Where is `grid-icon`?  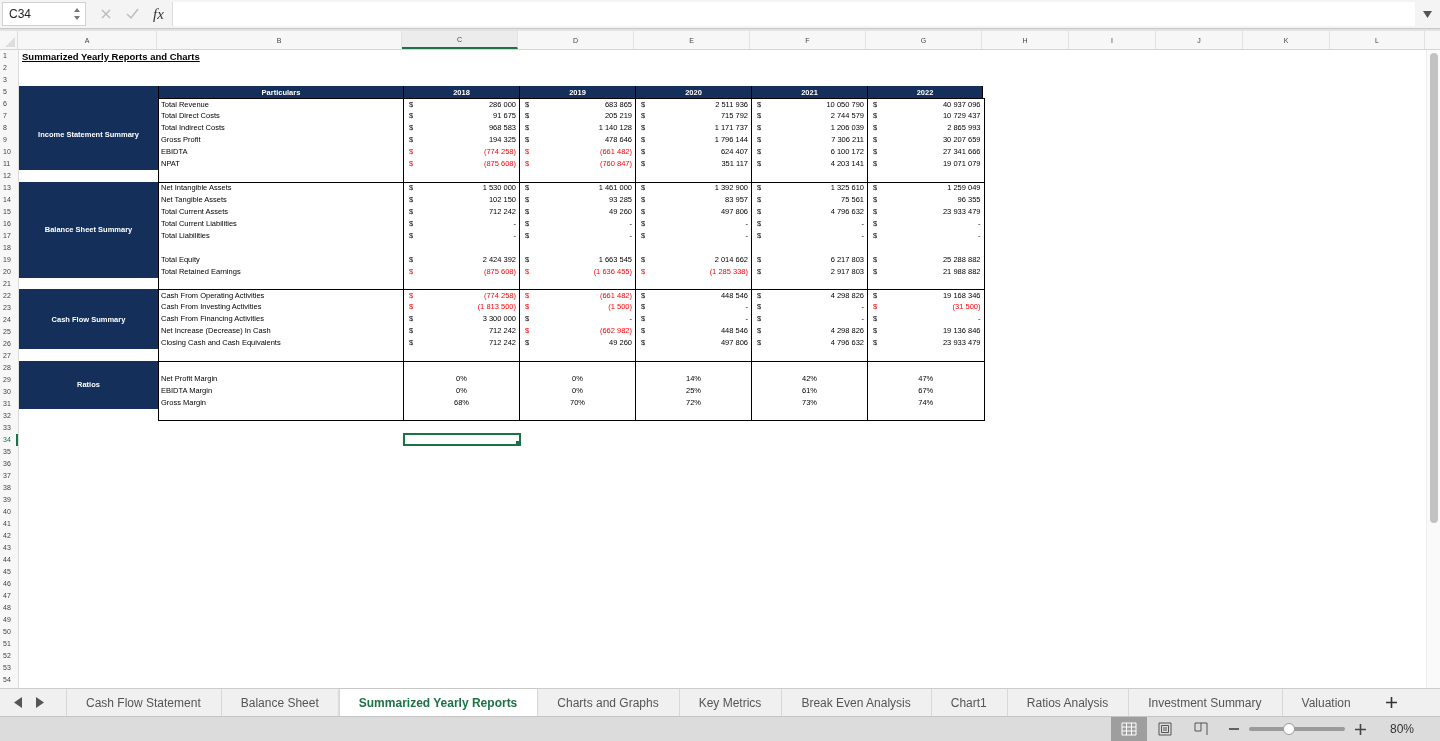
grid-icon is located at coordinates (1128, 729).